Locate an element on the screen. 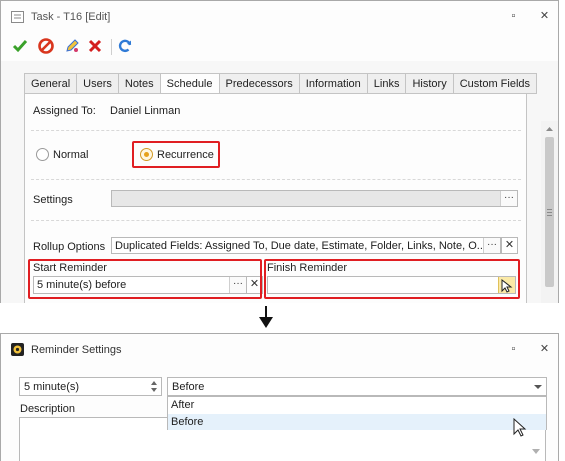 The width and height of the screenshot is (565, 461). save-button is located at coordinates (20, 46).